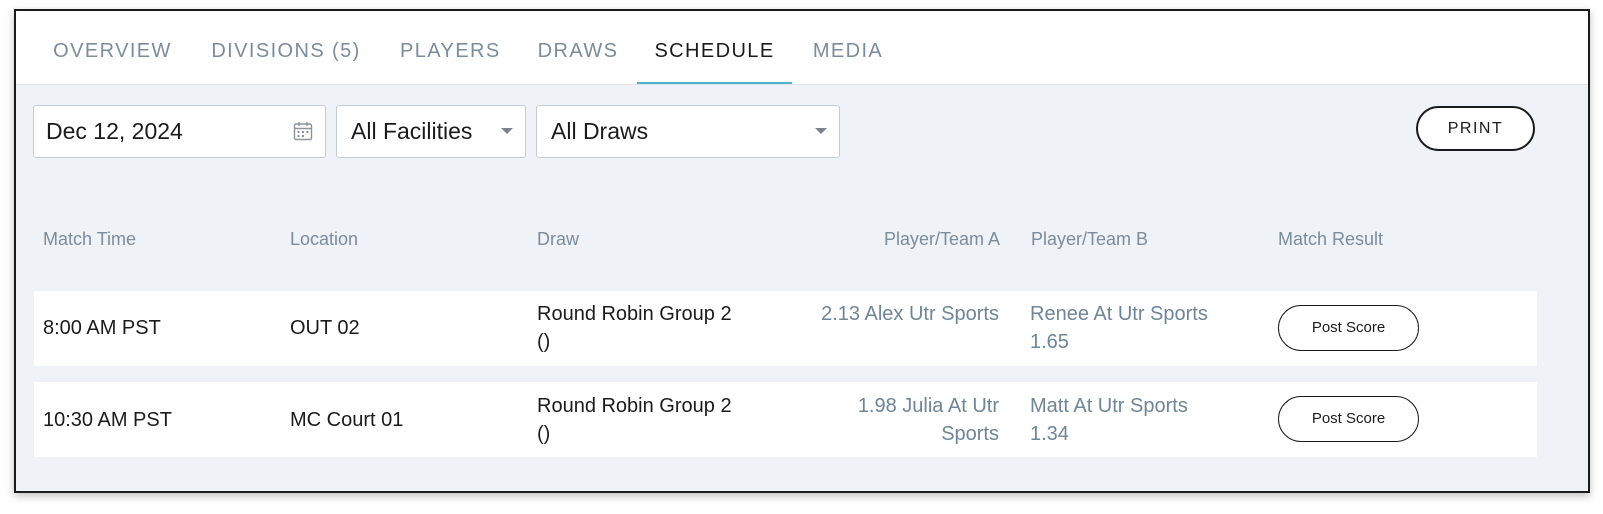  Describe the element at coordinates (886, 314) in the screenshot. I see `player-a-link: 2.13 Alex Utr Sports` at that location.